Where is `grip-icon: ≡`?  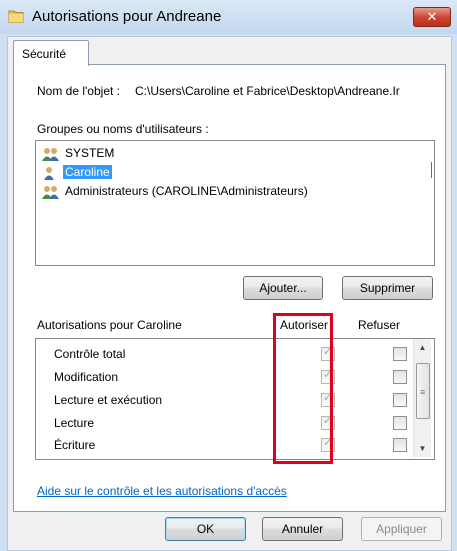 grip-icon: ≡ is located at coordinates (423, 392).